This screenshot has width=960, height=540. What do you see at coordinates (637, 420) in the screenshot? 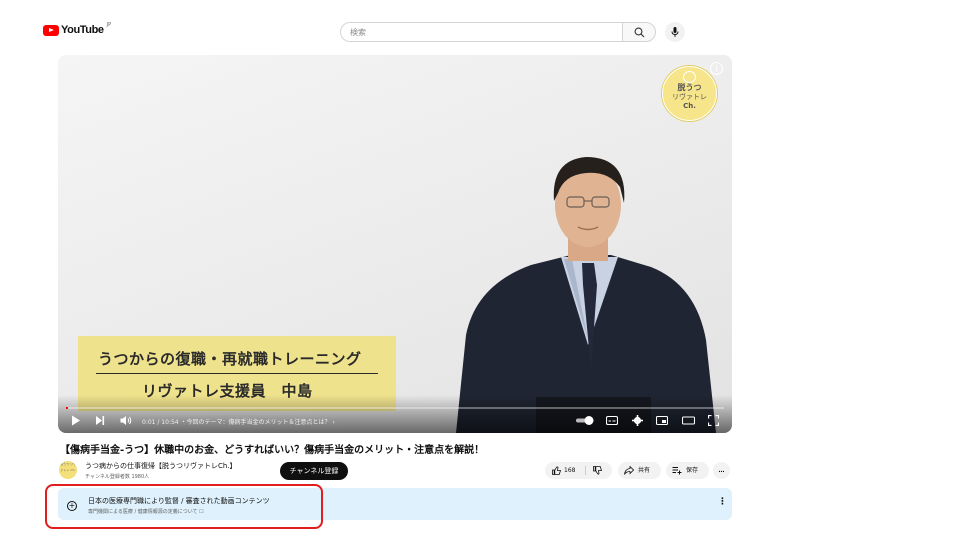
I see `settings-icon` at bounding box center [637, 420].